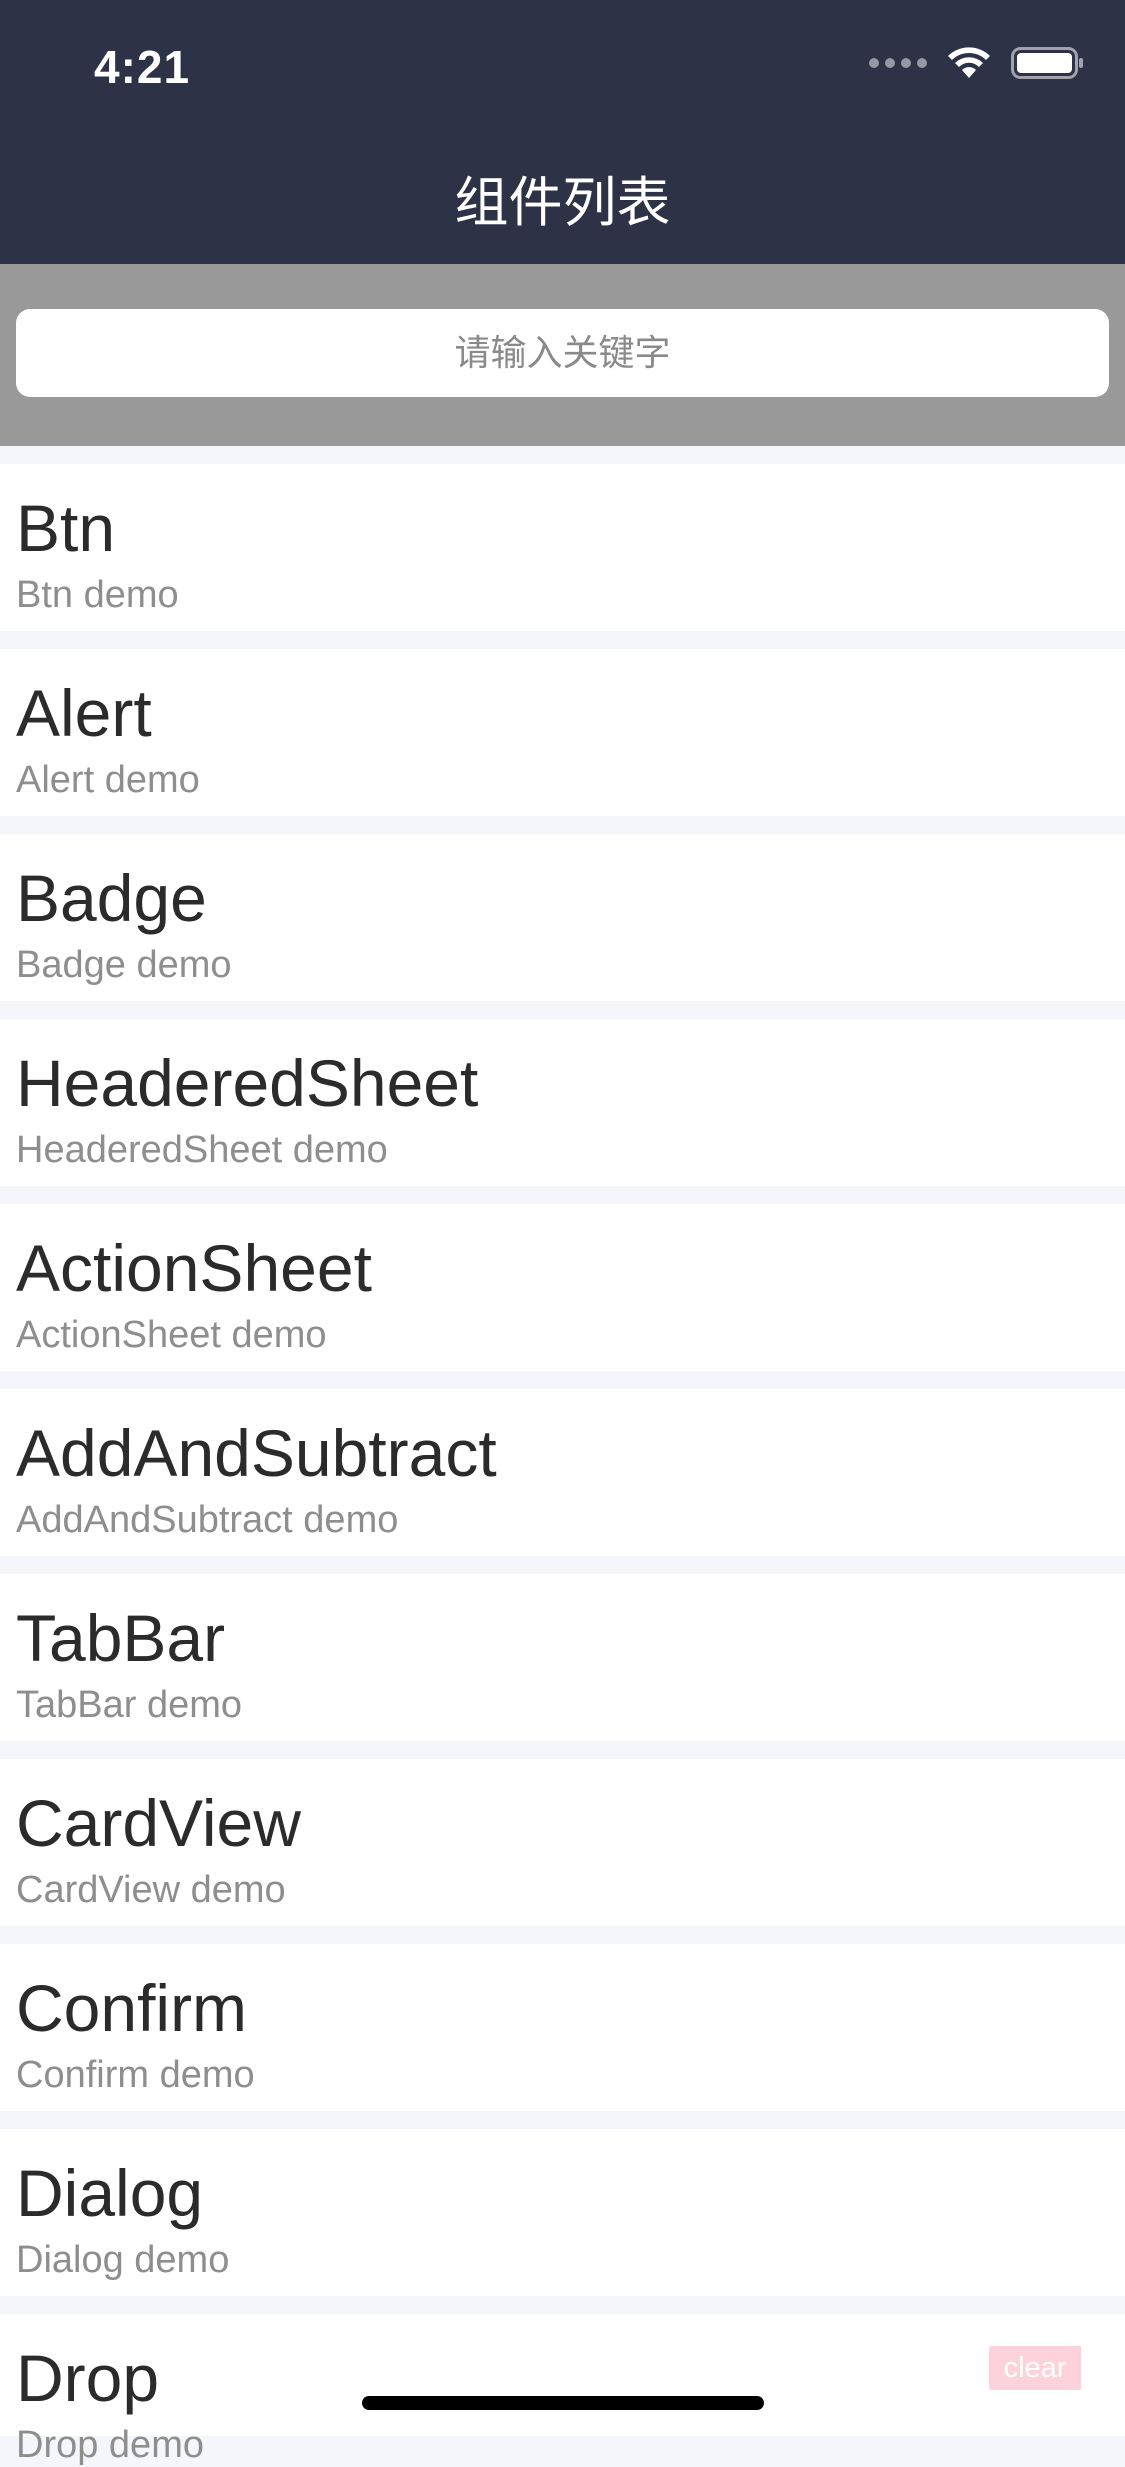 Image resolution: width=1125 pixels, height=2467 pixels. What do you see at coordinates (562, 1657) in the screenshot?
I see `list-item-tabbar: TabBar TabBar demo` at bounding box center [562, 1657].